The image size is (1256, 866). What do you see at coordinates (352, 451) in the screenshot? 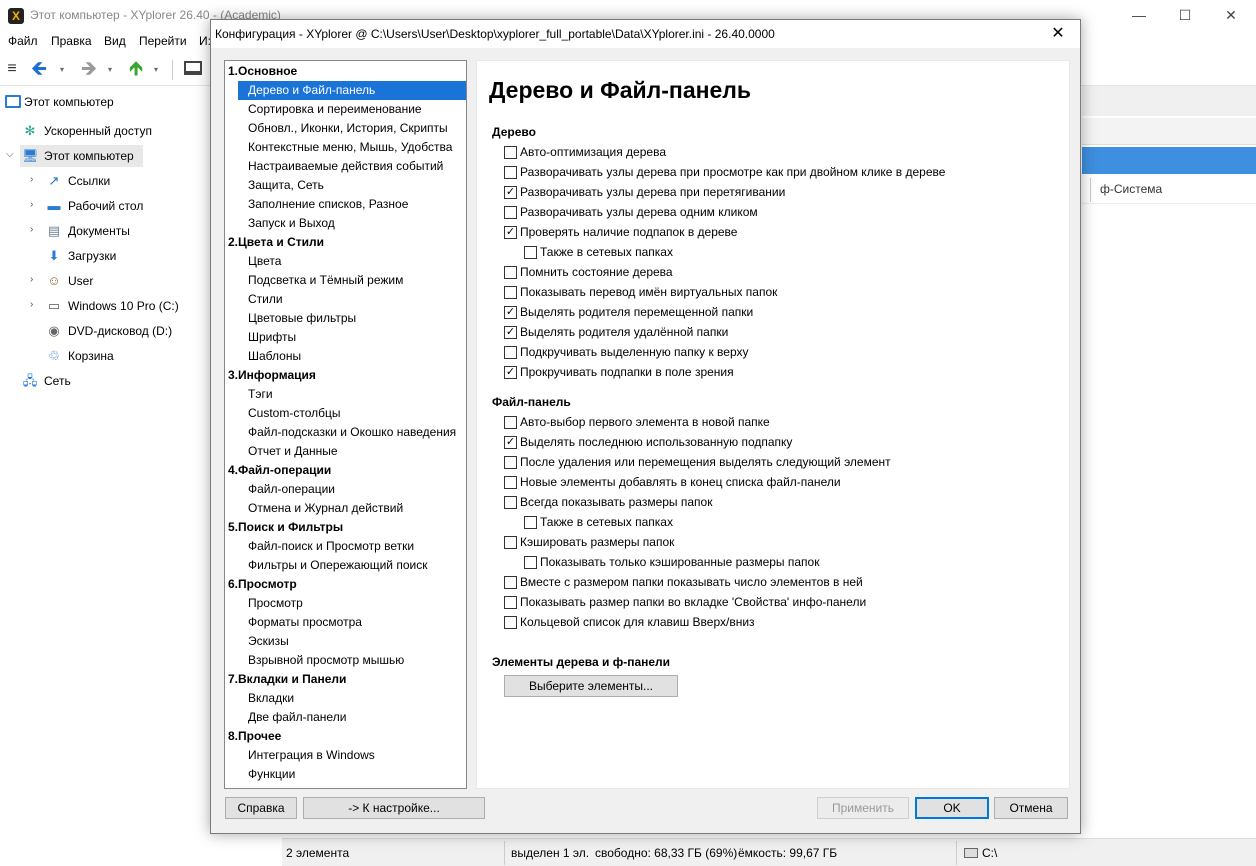
I see `nav-category-item: Отчет и Данные` at bounding box center [352, 451].